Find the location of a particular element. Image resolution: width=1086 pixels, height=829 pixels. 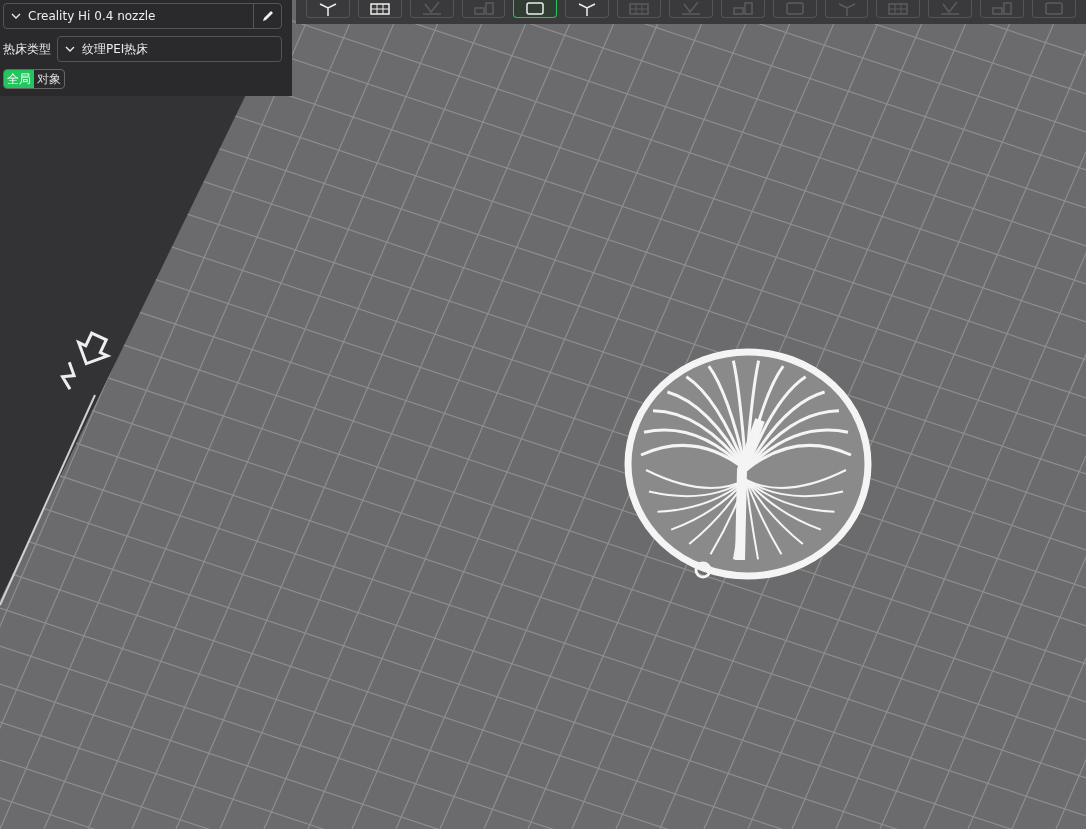

scope-tab: 对象 is located at coordinates (49, 79).